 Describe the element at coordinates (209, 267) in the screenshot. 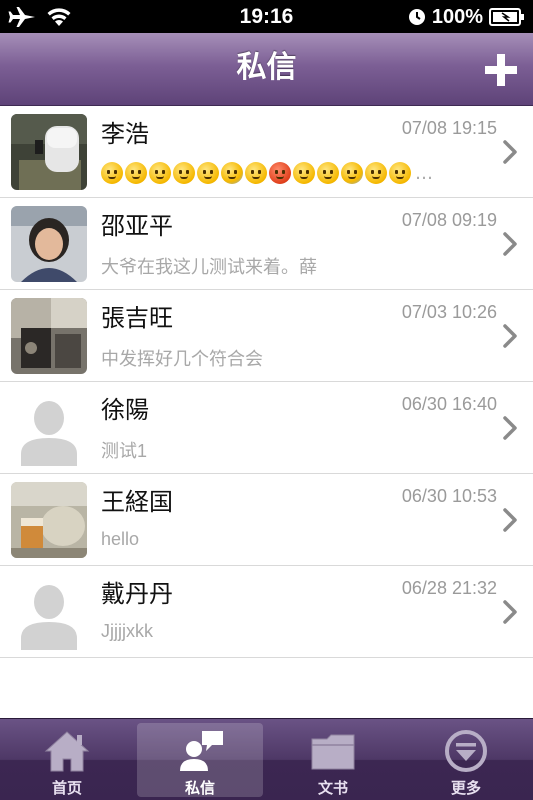

I see `message-preview: 大爷在我这儿测试来着。薛` at that location.